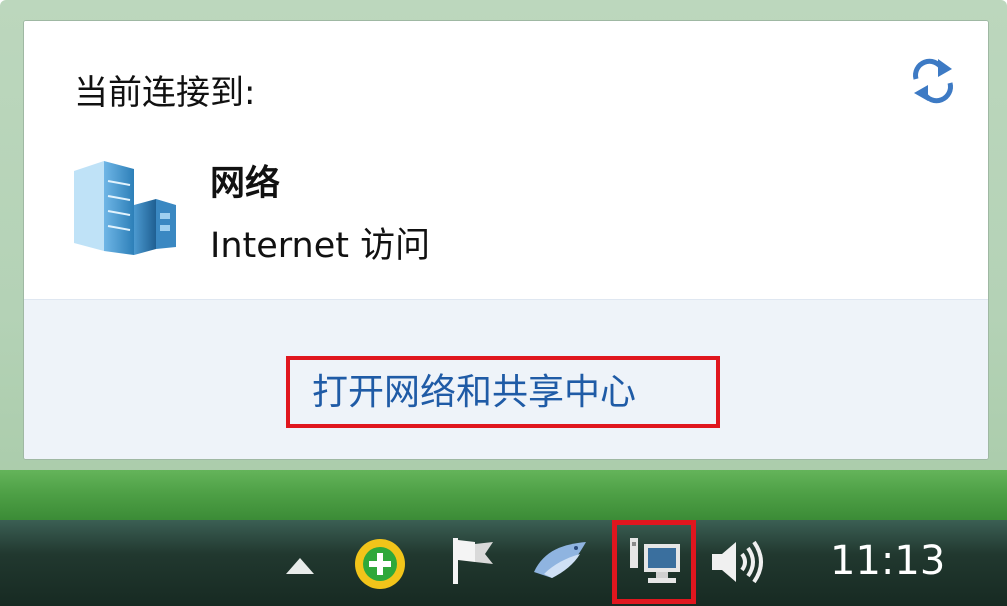  I want to click on show-hidden-icons-arrow-icon, so click(300, 566).